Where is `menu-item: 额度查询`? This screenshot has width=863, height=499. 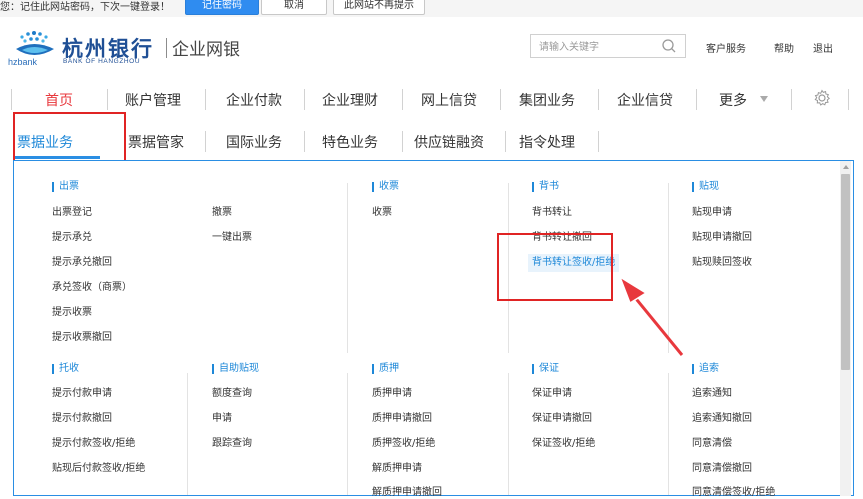
menu-item: 额度查询 is located at coordinates (232, 394).